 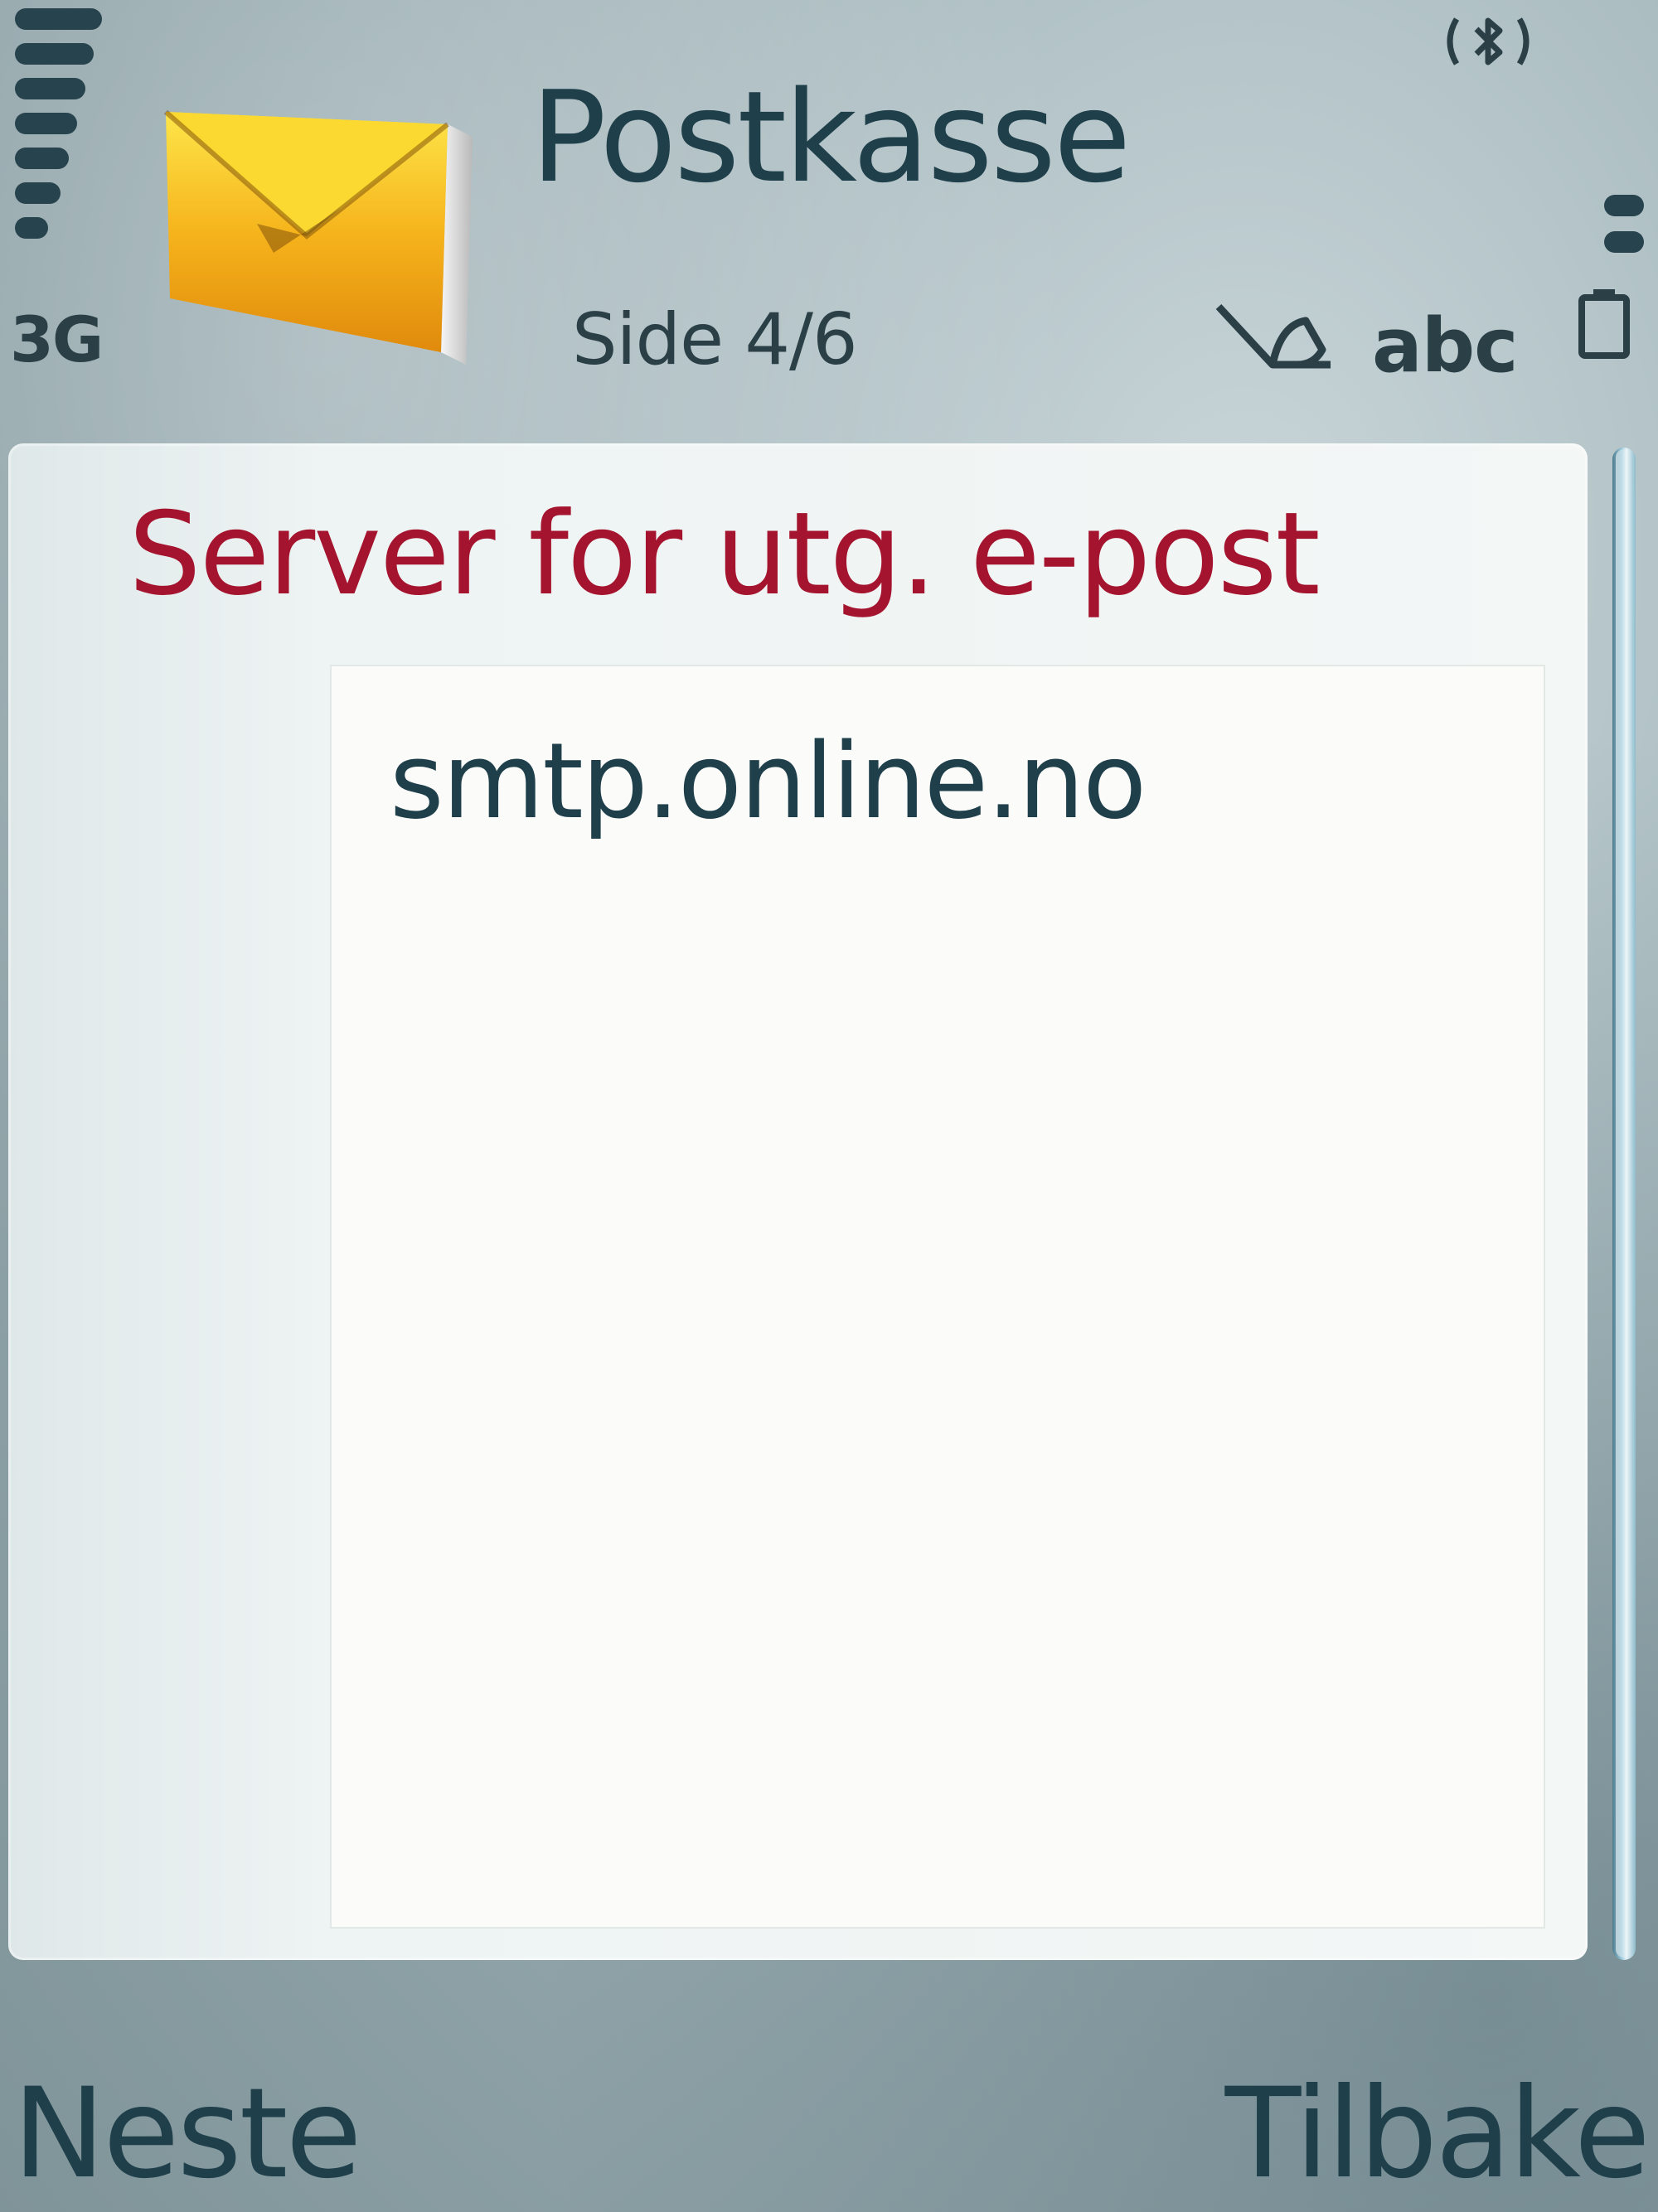 I want to click on battery-icon, so click(x=1604, y=324).